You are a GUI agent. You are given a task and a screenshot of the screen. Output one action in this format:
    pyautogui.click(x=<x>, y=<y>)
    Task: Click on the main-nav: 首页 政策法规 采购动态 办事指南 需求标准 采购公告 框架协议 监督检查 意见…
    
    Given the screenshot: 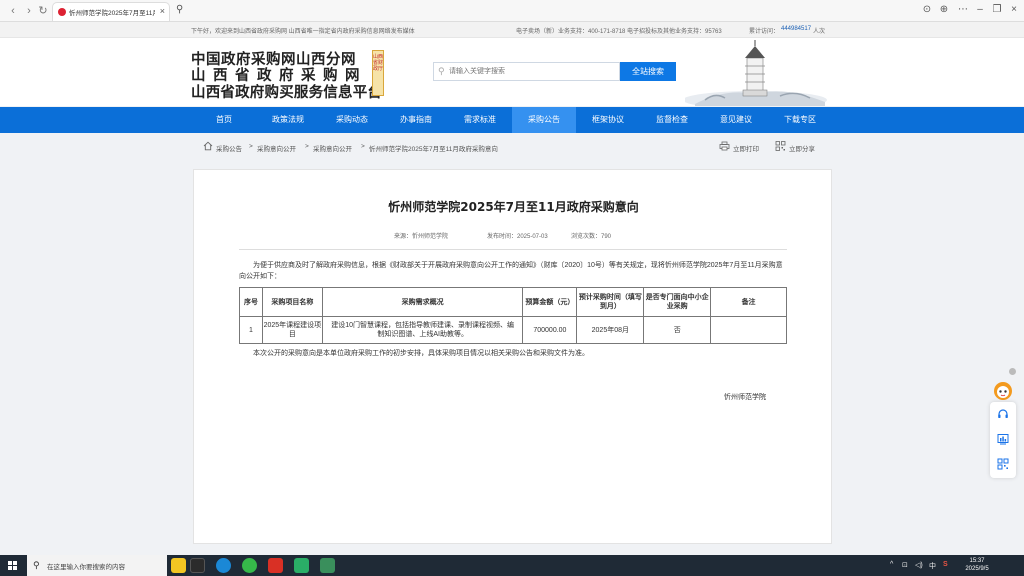 What is the action you would take?
    pyautogui.click(x=512, y=120)
    